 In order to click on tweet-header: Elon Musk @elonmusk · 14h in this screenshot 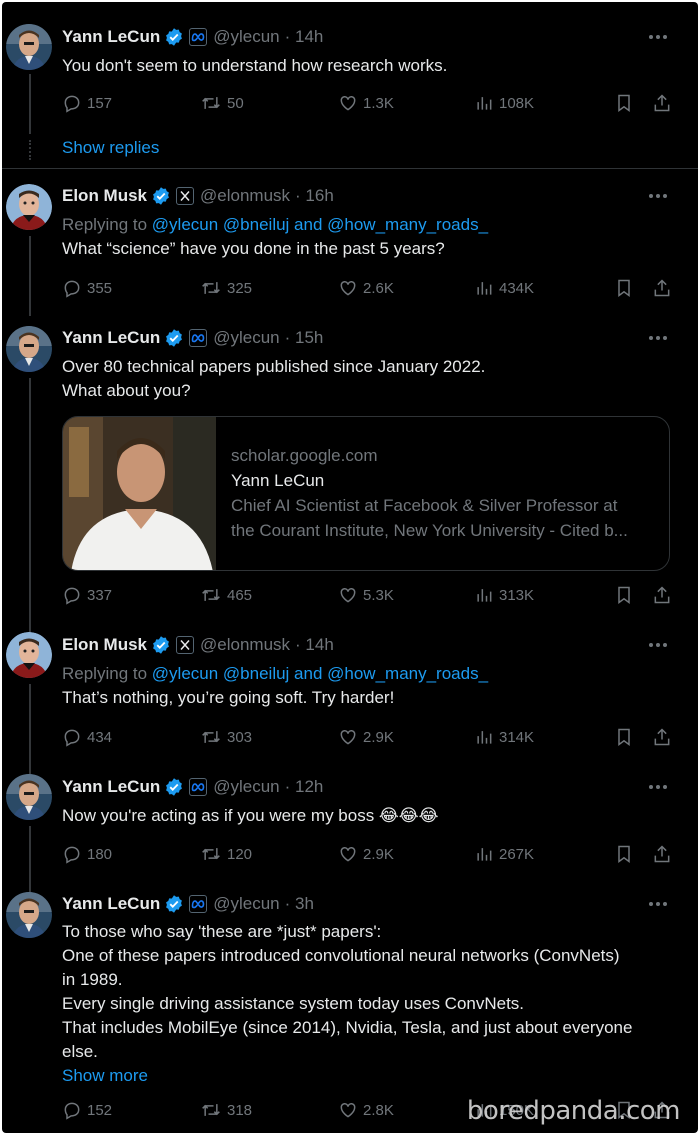, I will do `click(198, 645)`.